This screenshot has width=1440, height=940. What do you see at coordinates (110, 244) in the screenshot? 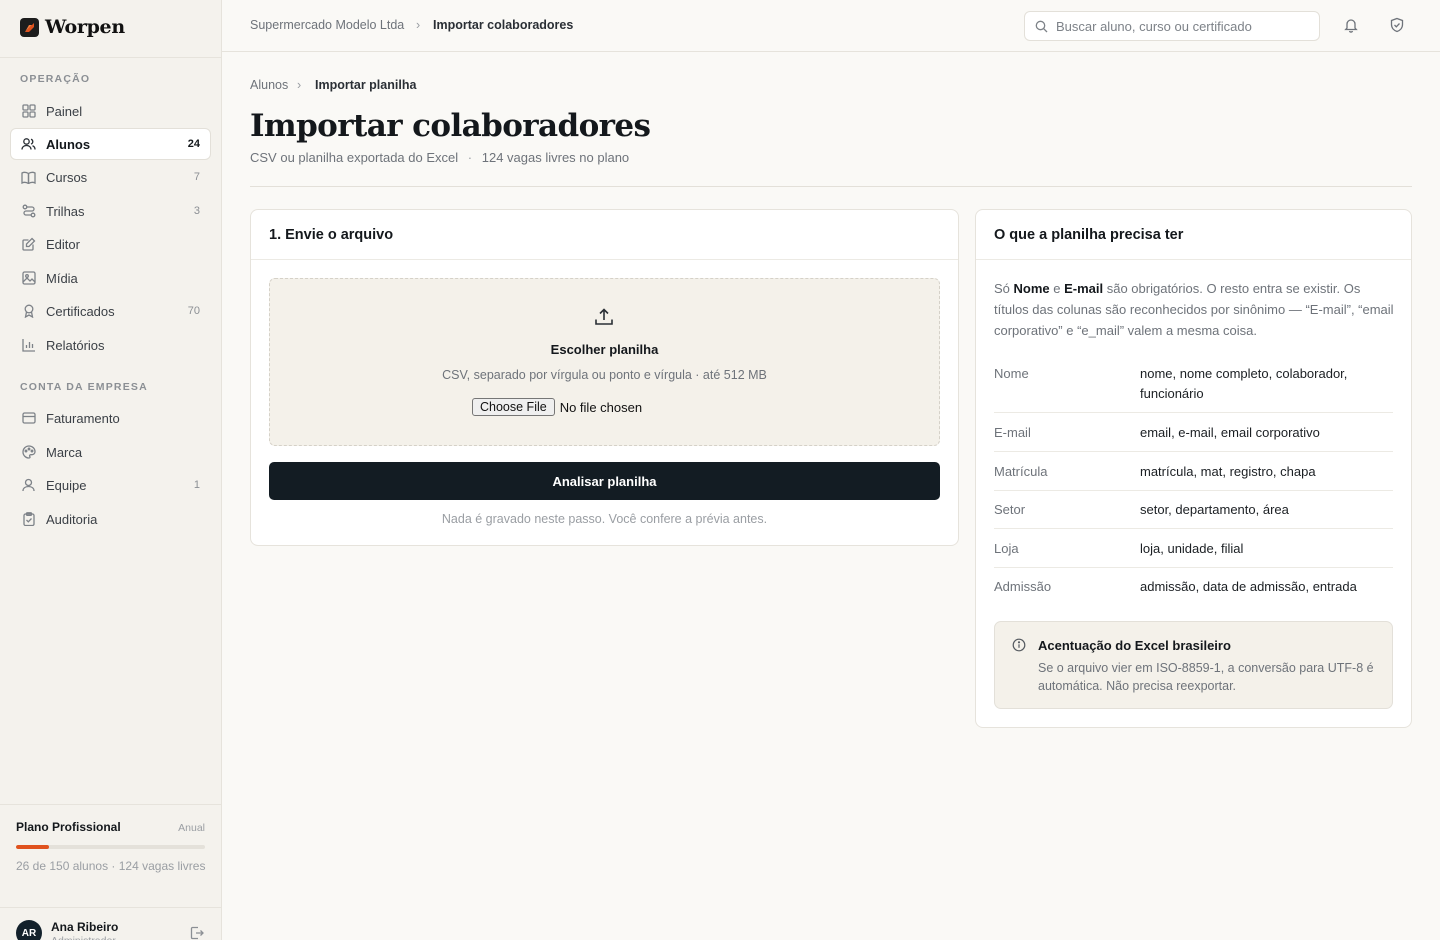
I see `sidebar-item-editor: Editor` at bounding box center [110, 244].